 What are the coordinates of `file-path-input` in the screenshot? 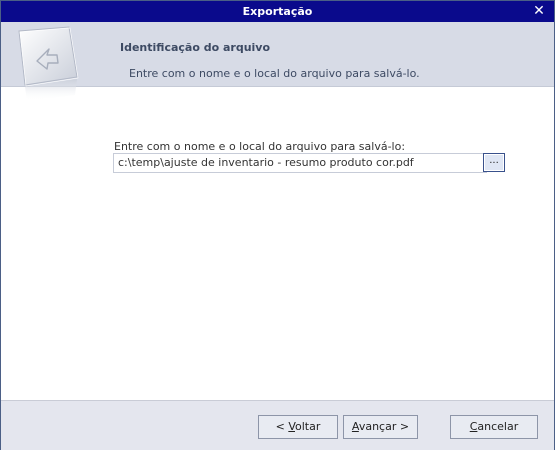 It's located at (300, 163).